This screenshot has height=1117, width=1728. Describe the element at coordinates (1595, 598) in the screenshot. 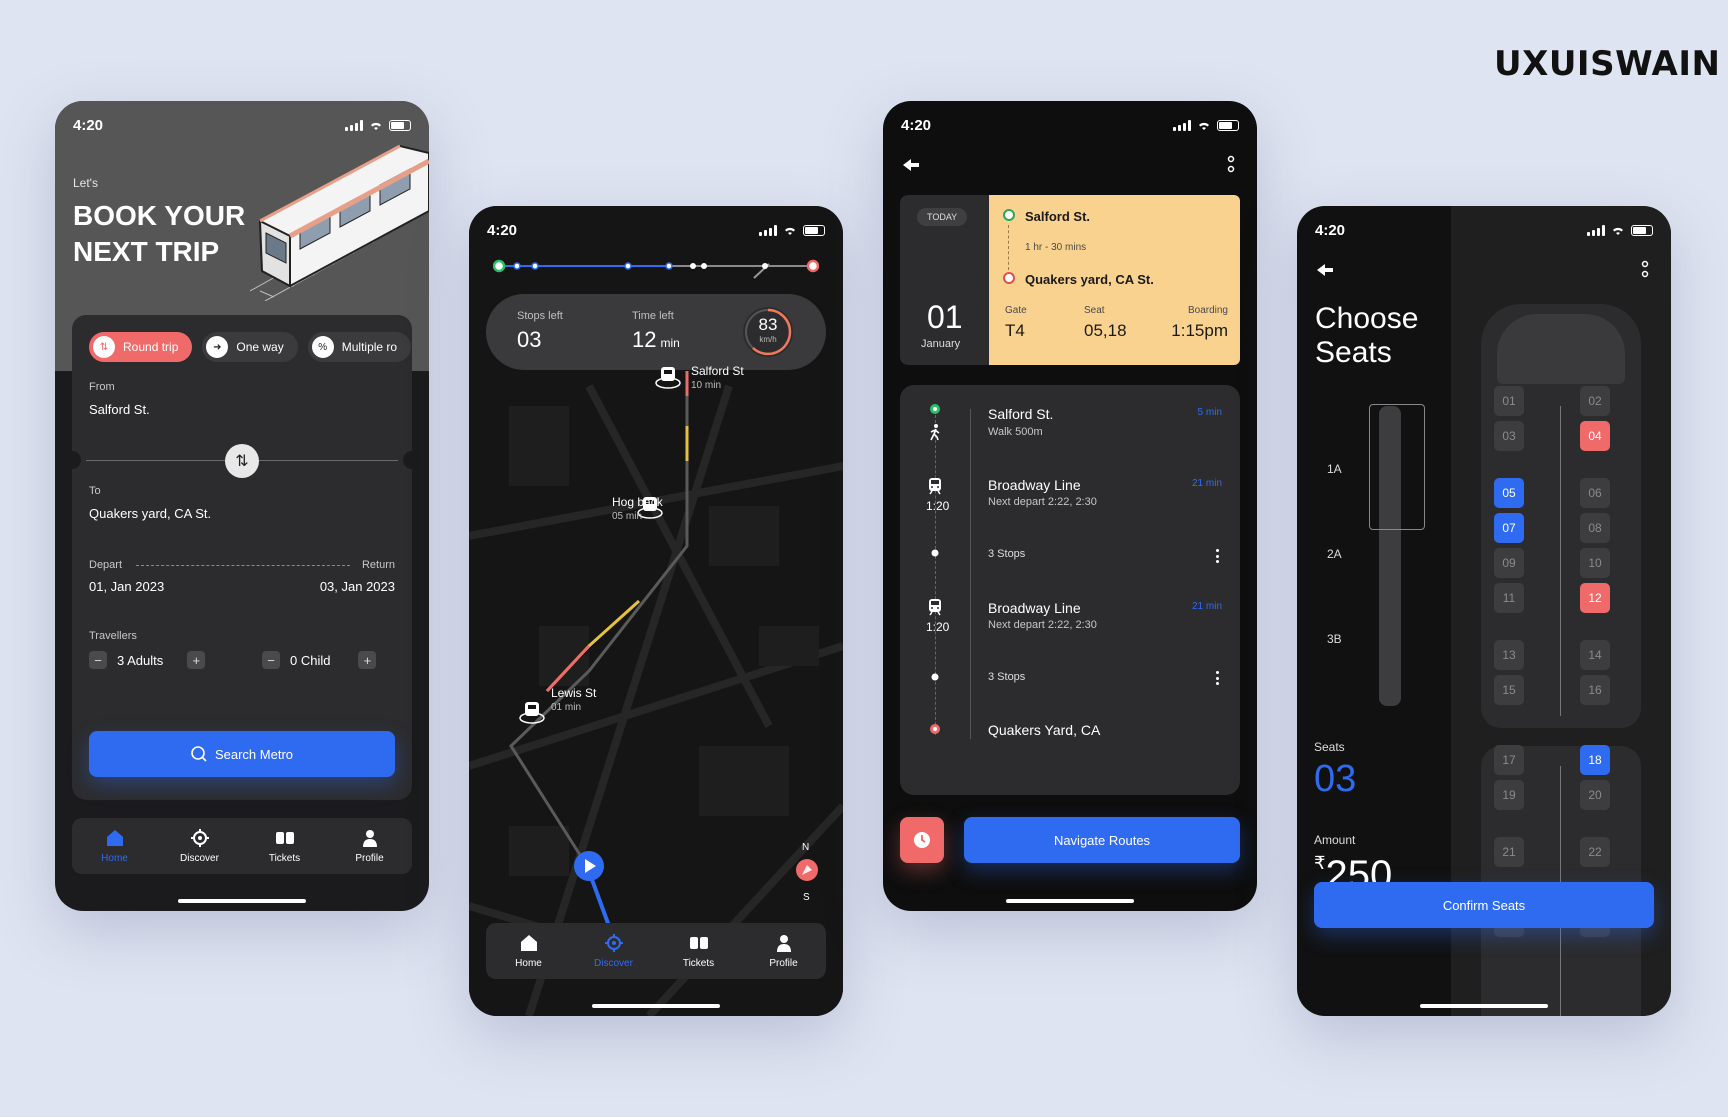

I see `seat-12: 12` at that location.